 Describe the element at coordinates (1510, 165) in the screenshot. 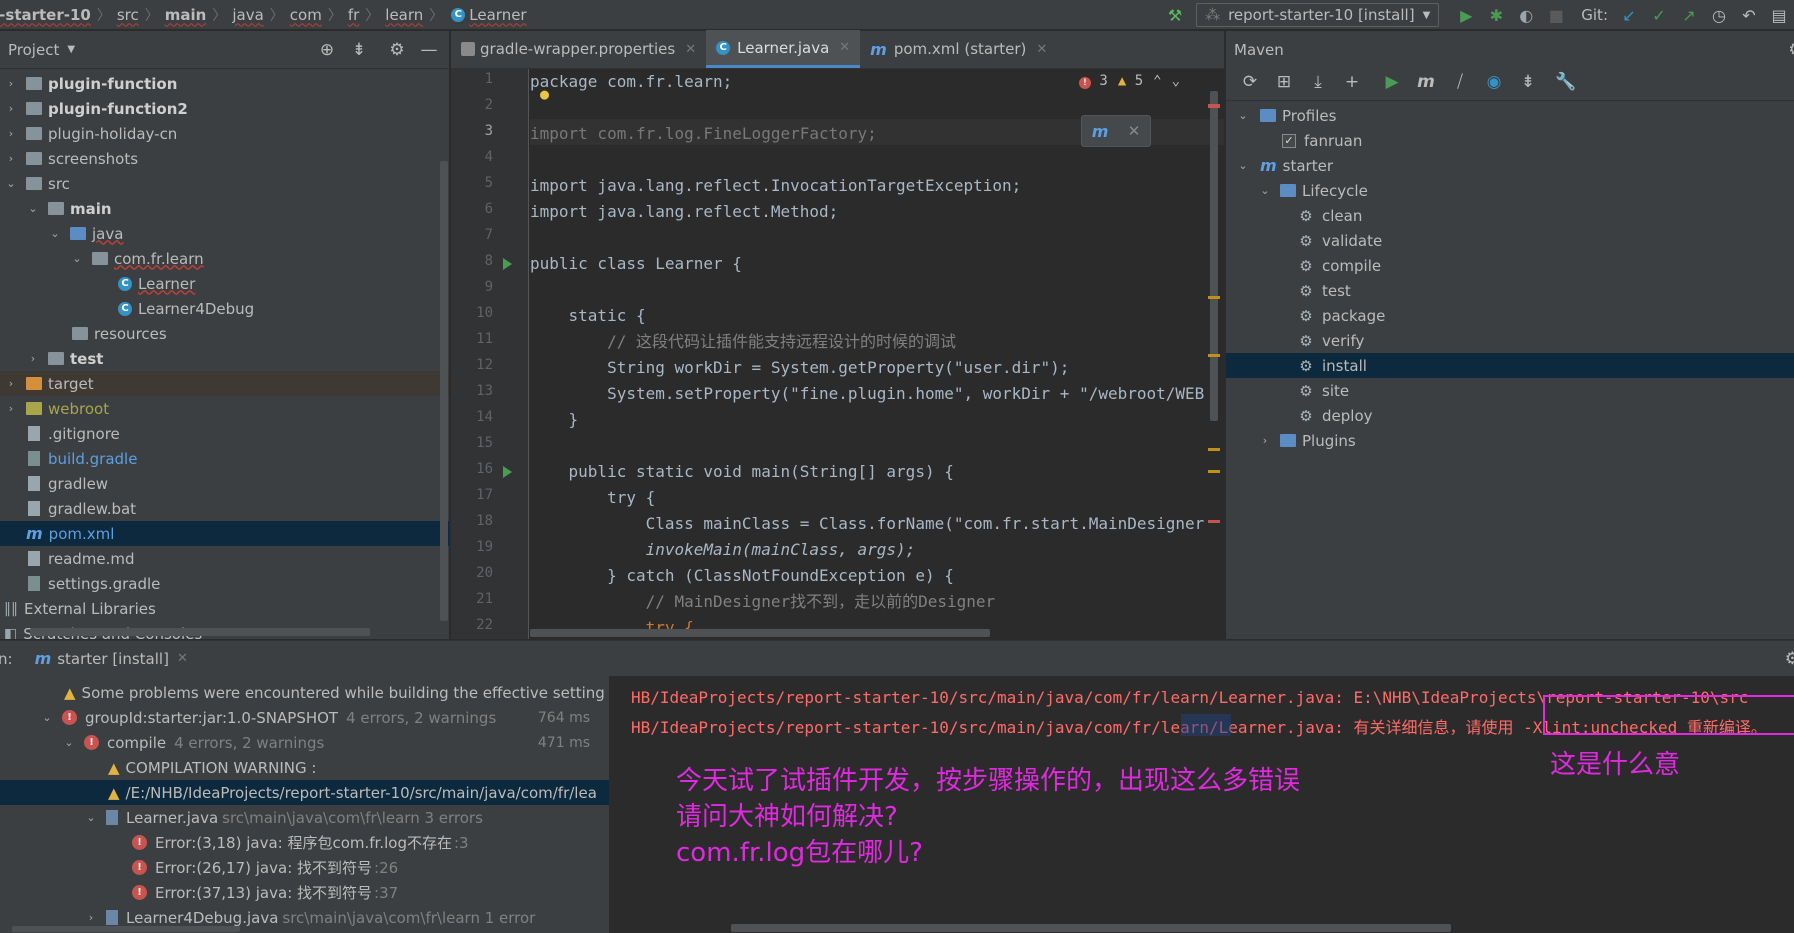

I see `maven-tree-starter: ⌄ m starter` at that location.